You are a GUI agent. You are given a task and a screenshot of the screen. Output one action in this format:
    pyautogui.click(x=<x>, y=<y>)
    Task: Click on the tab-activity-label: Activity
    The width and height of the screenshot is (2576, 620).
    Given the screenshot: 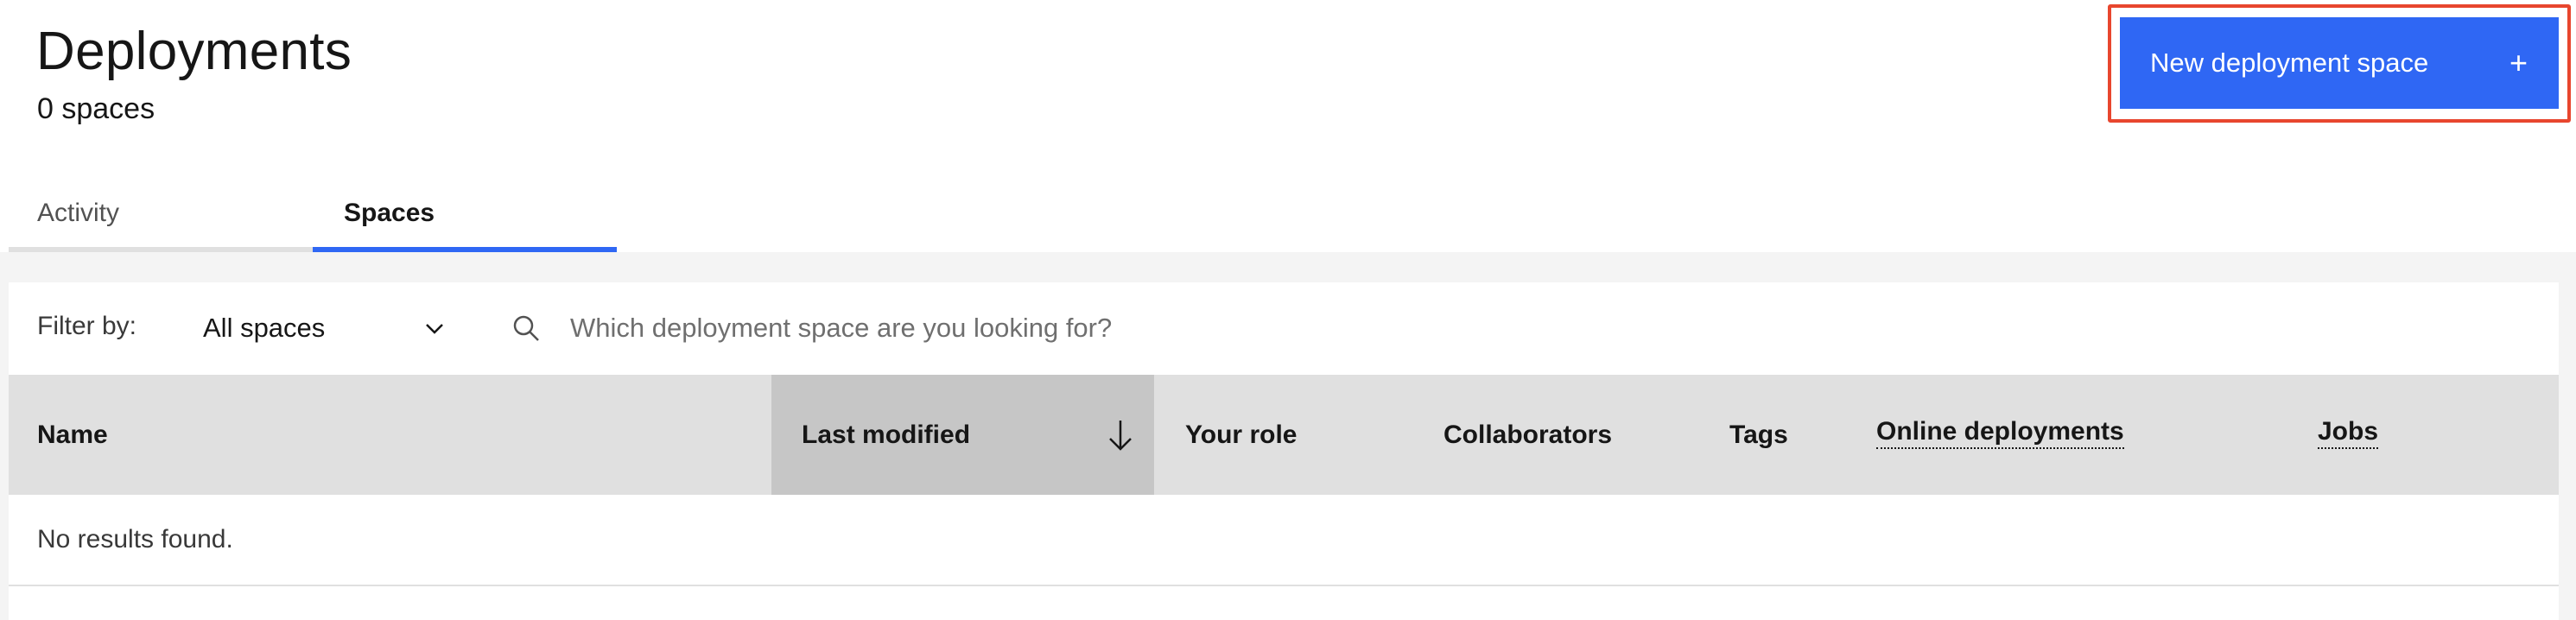 What is the action you would take?
    pyautogui.click(x=78, y=213)
    